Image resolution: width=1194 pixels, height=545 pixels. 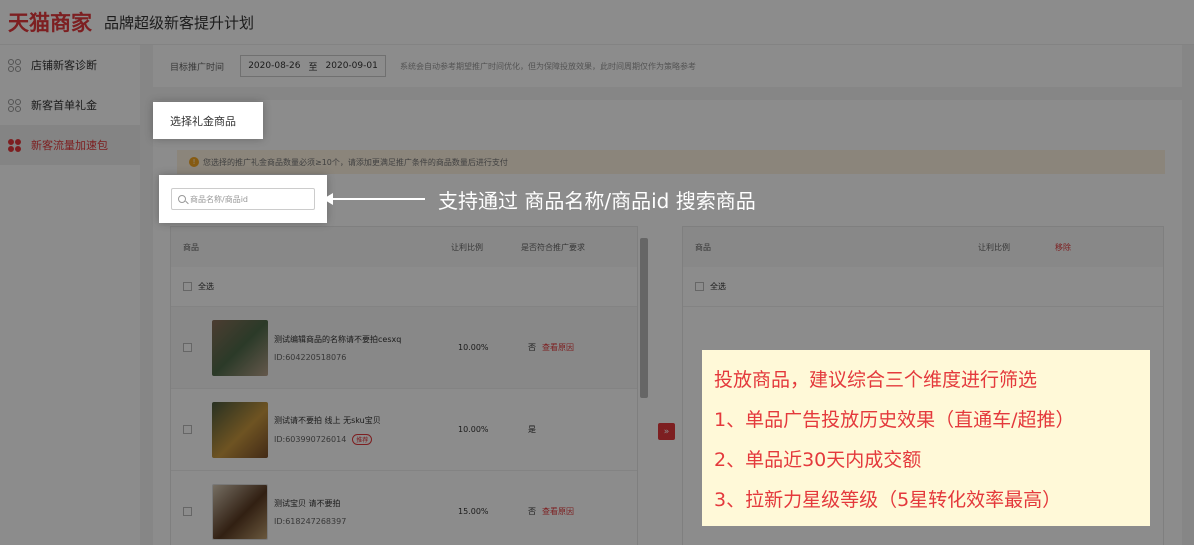 What do you see at coordinates (310, 439) in the screenshot?
I see `product-id-text: ID:603990726014` at bounding box center [310, 439].